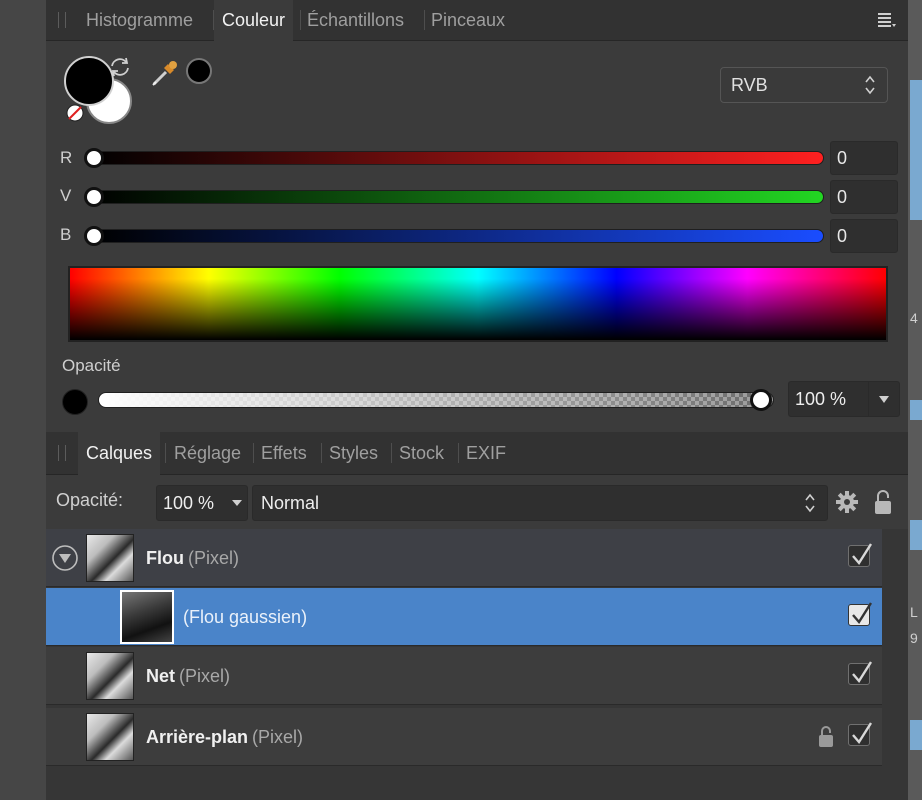  I want to click on gear-icon, so click(847, 502).